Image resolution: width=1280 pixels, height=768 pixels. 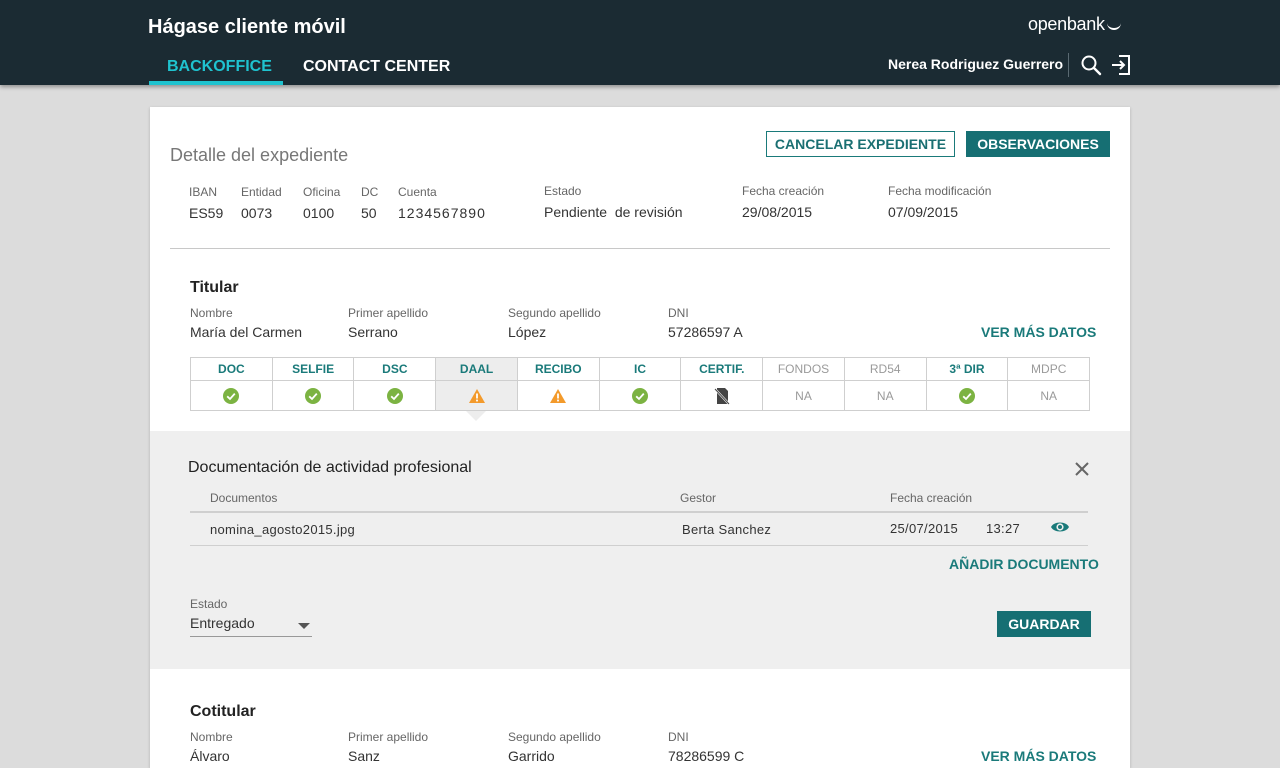 I want to click on titular-title: Titular, so click(x=214, y=287).